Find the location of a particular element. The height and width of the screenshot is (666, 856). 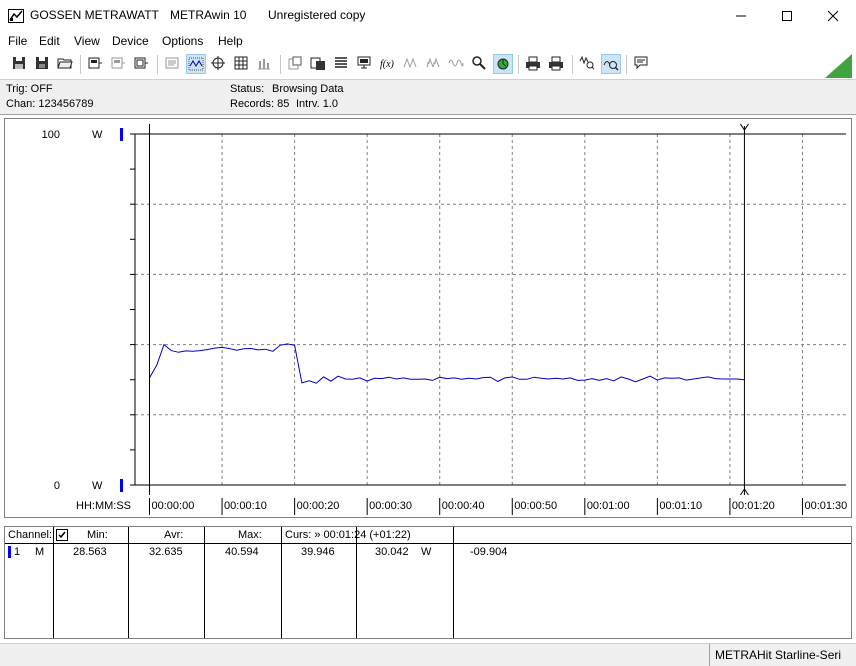

device-send-button is located at coordinates (119, 64).